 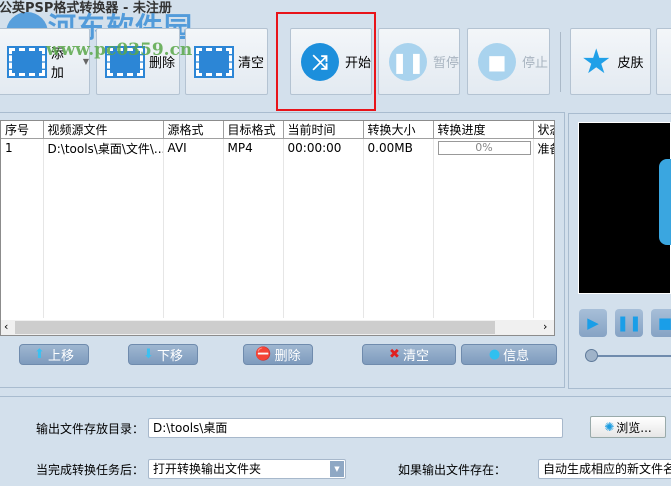 What do you see at coordinates (90, 470) in the screenshot?
I see `after-complete-label: 当完成转换任务后：` at bounding box center [90, 470].